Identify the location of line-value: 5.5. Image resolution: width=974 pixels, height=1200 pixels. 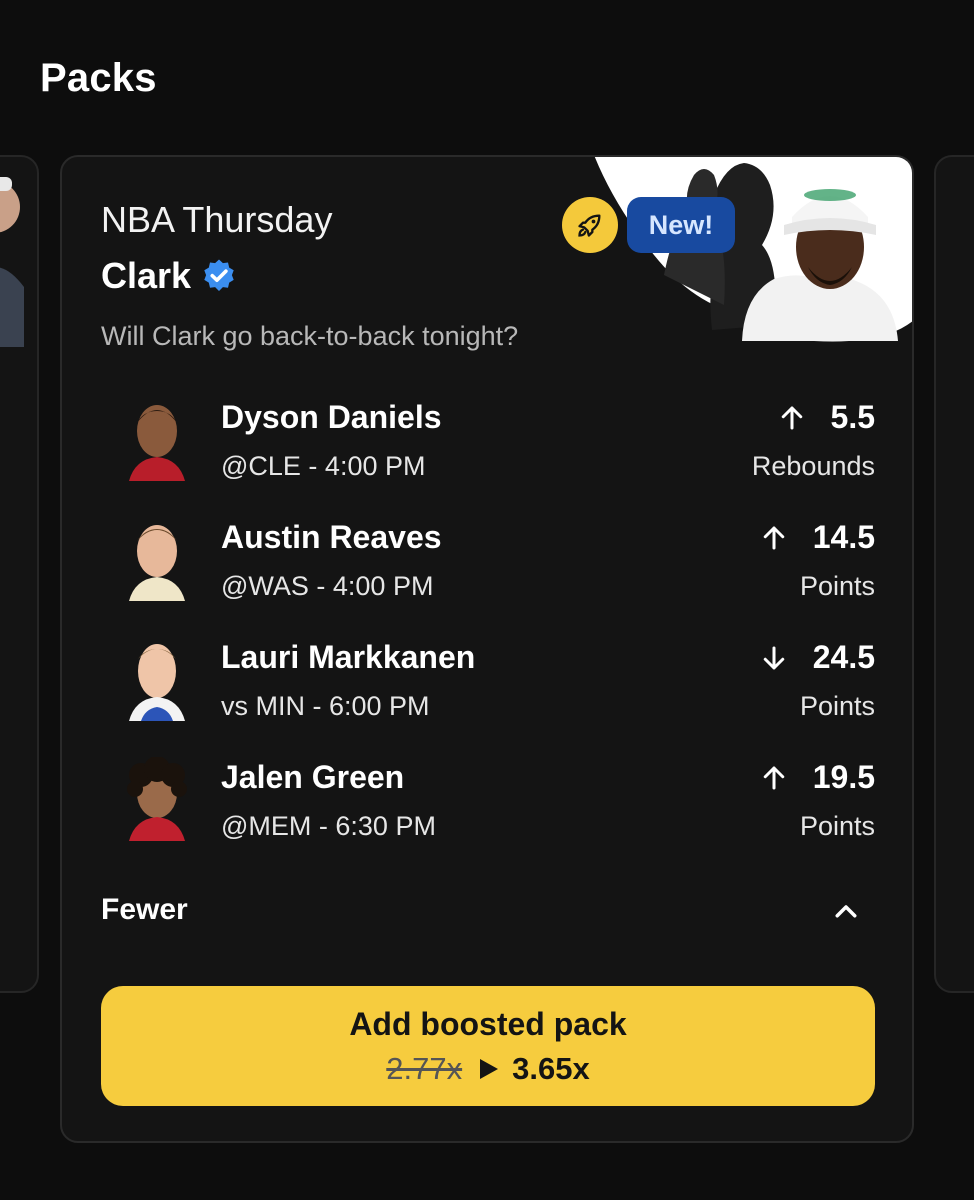
(852, 417).